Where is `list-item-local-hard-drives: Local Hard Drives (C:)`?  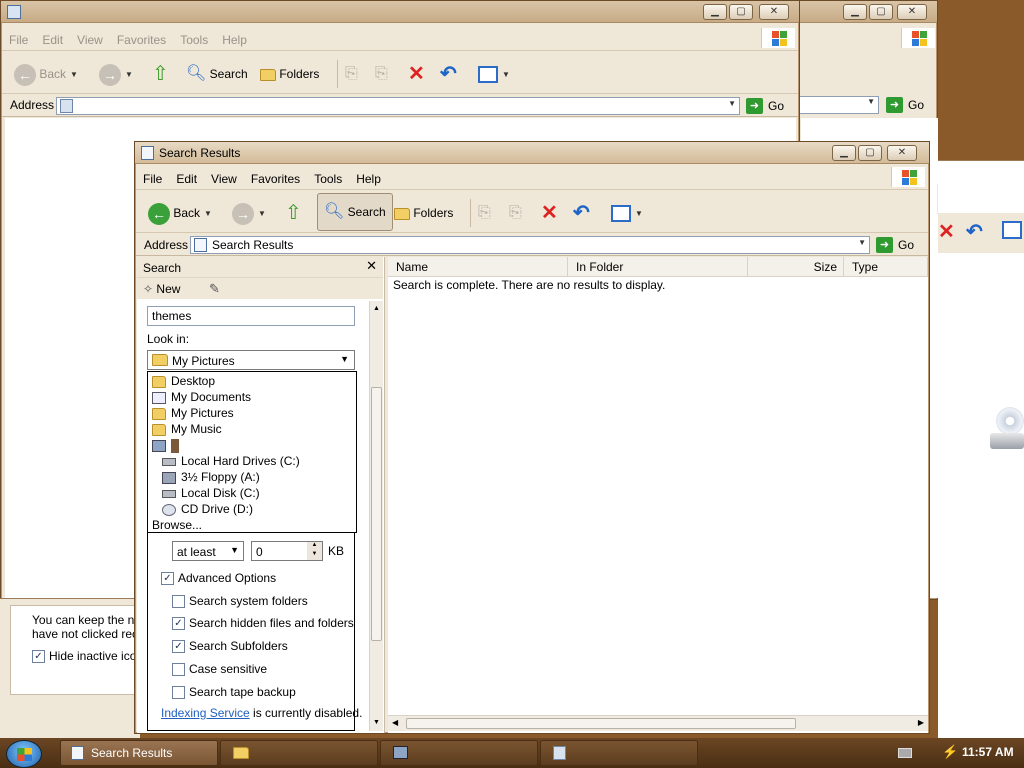
list-item-local-hard-drives: Local Hard Drives (C:) is located at coordinates (231, 461).